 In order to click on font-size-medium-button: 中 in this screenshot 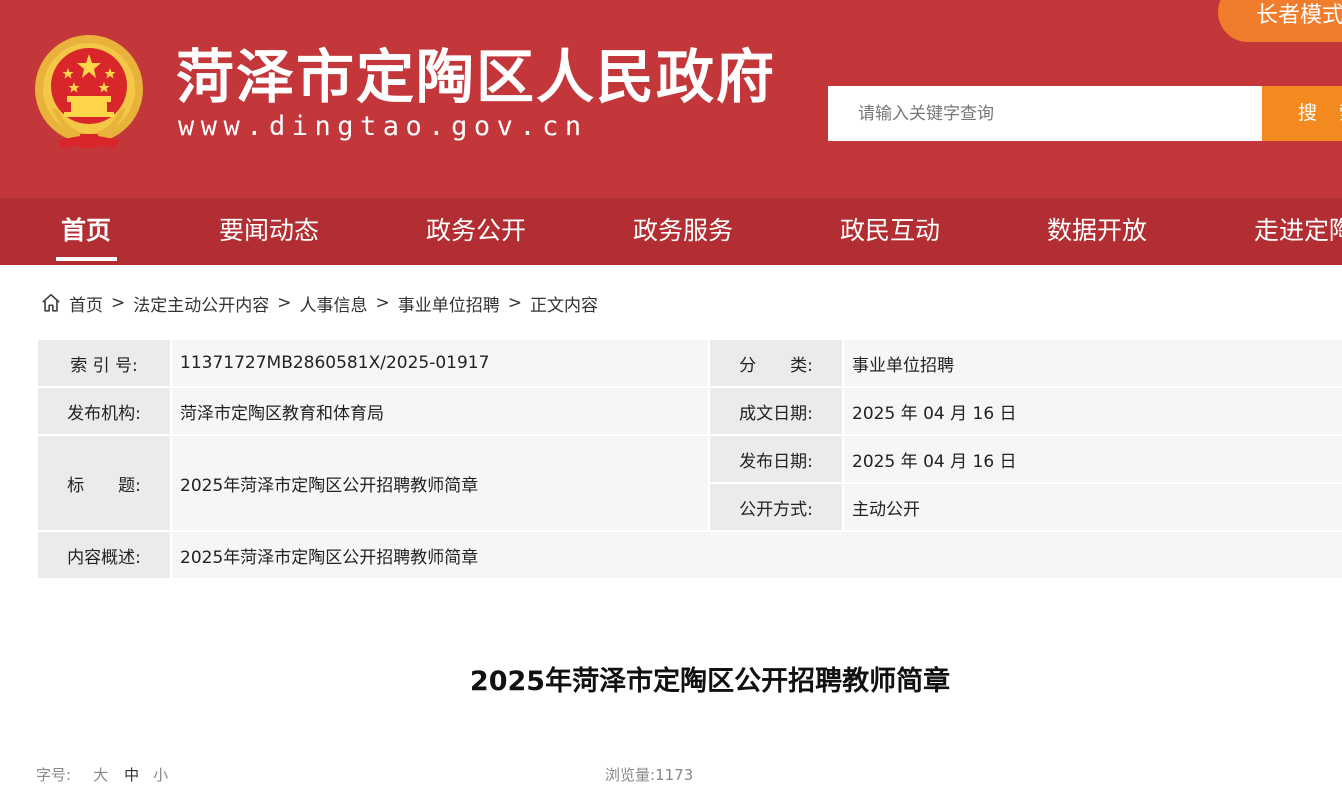, I will do `click(131, 774)`.